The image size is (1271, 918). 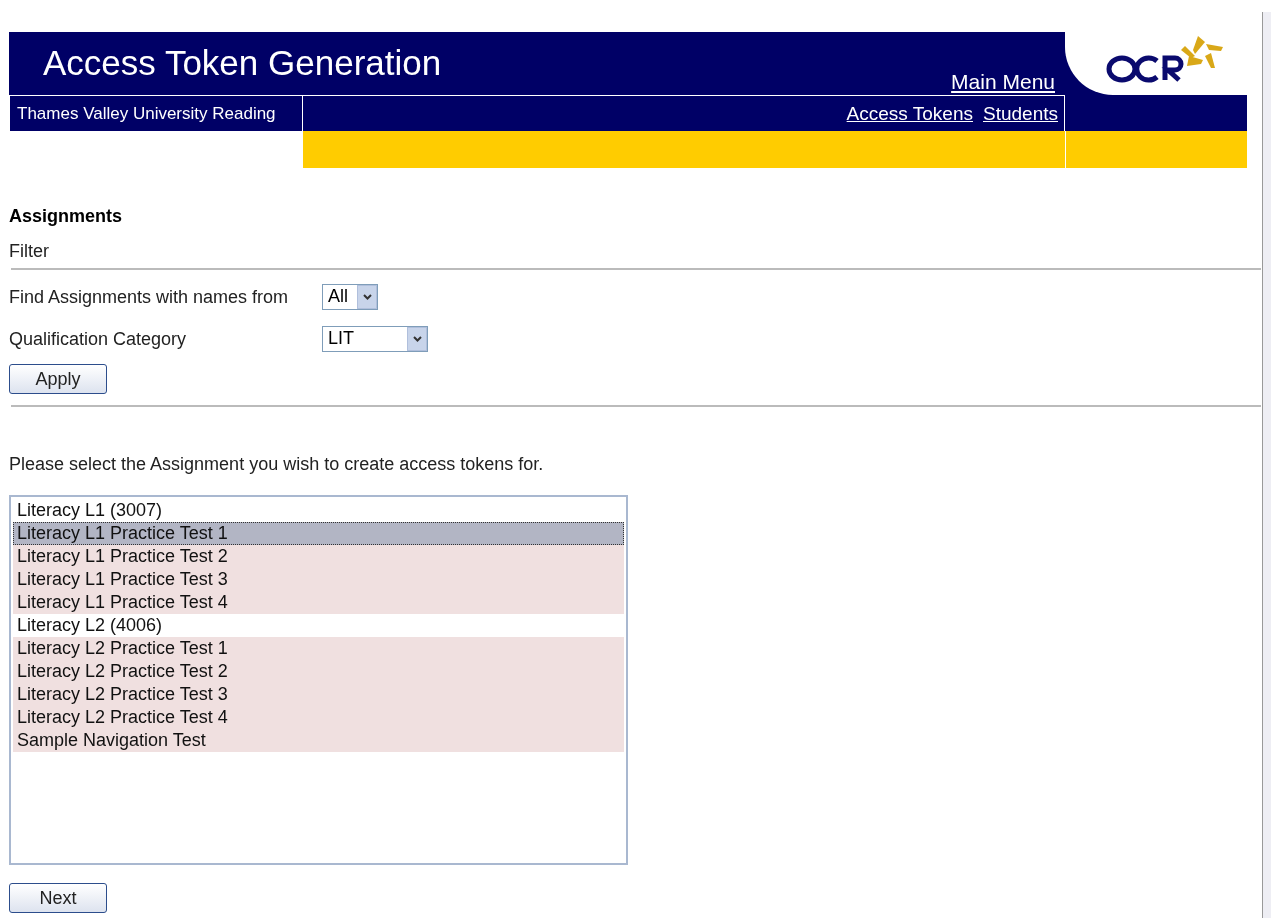 What do you see at coordinates (909, 113) in the screenshot?
I see `nav-link: Access Tokens` at bounding box center [909, 113].